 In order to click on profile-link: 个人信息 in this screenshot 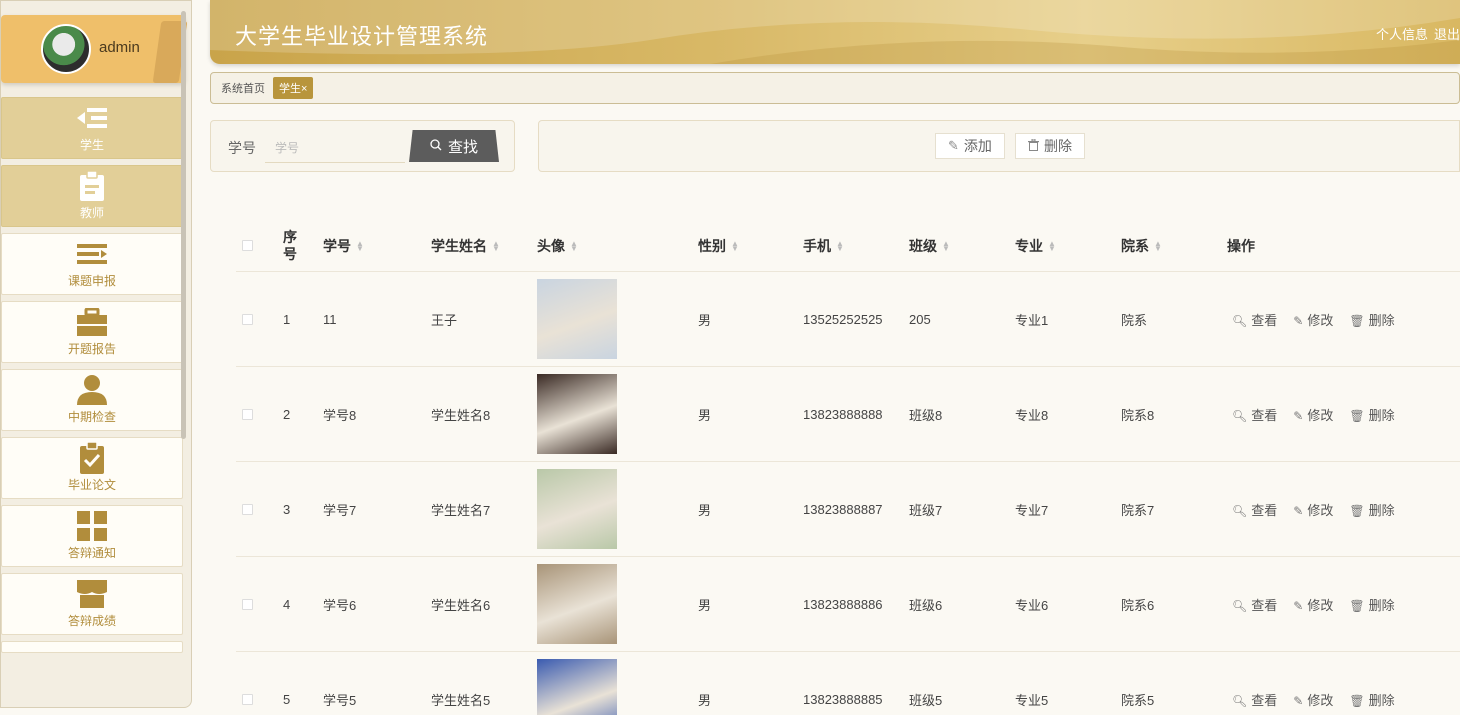, I will do `click(1402, 34)`.